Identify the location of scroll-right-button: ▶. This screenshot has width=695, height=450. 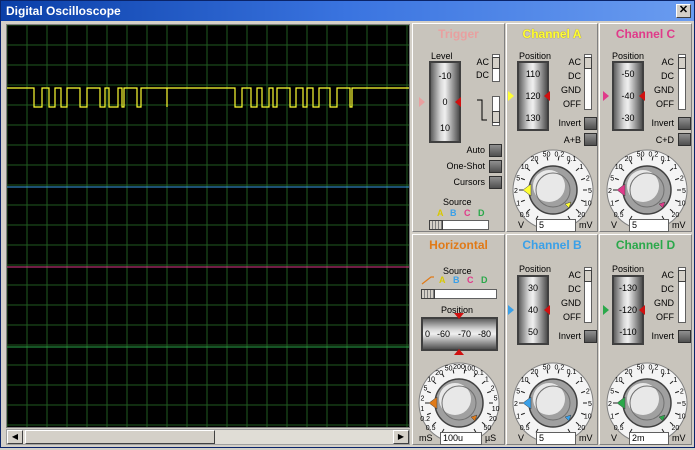
(401, 437).